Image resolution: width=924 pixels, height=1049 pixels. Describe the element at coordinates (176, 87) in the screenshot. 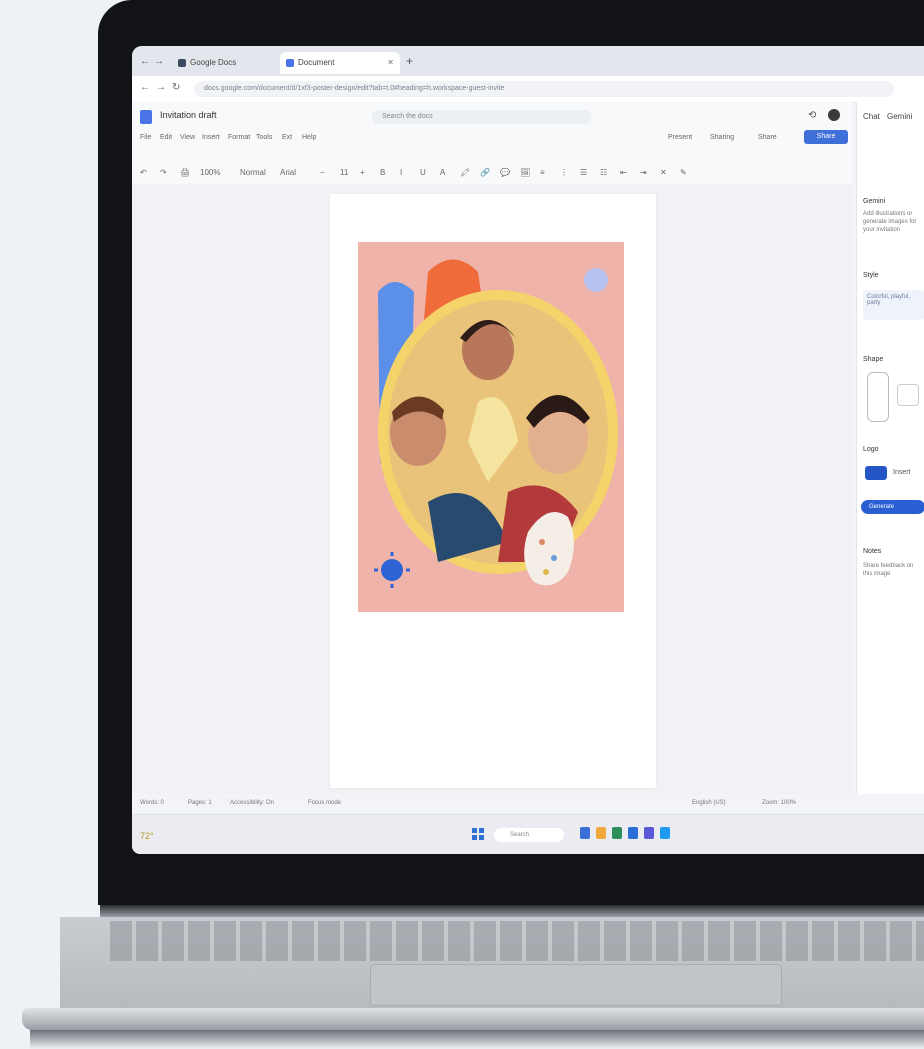

I see `reload-icon: ↻` at that location.